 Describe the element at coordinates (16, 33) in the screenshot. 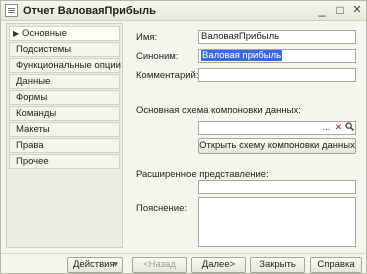

I see `current-section-arrow-icon: ▶` at that location.